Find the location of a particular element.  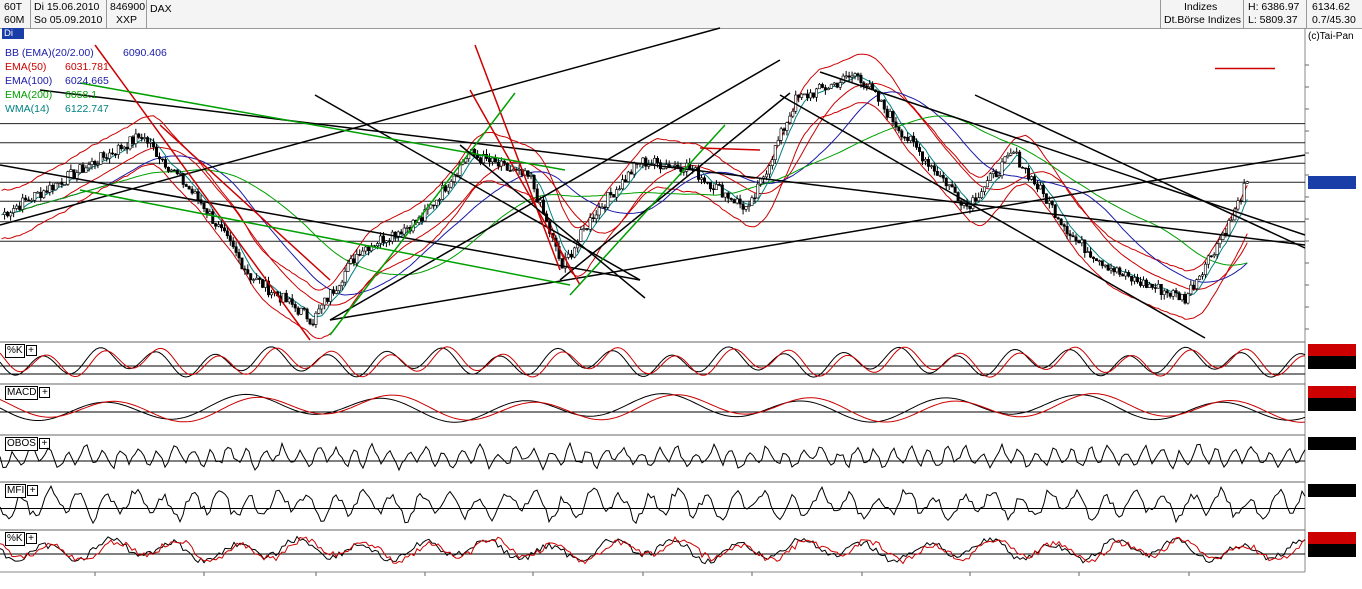

panel-name: MACD is located at coordinates (22, 393).